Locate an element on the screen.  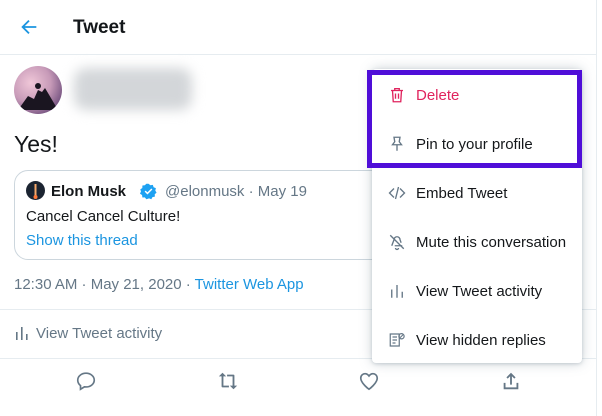
menu-item-embed: Embed Tweet is located at coordinates (477, 193).